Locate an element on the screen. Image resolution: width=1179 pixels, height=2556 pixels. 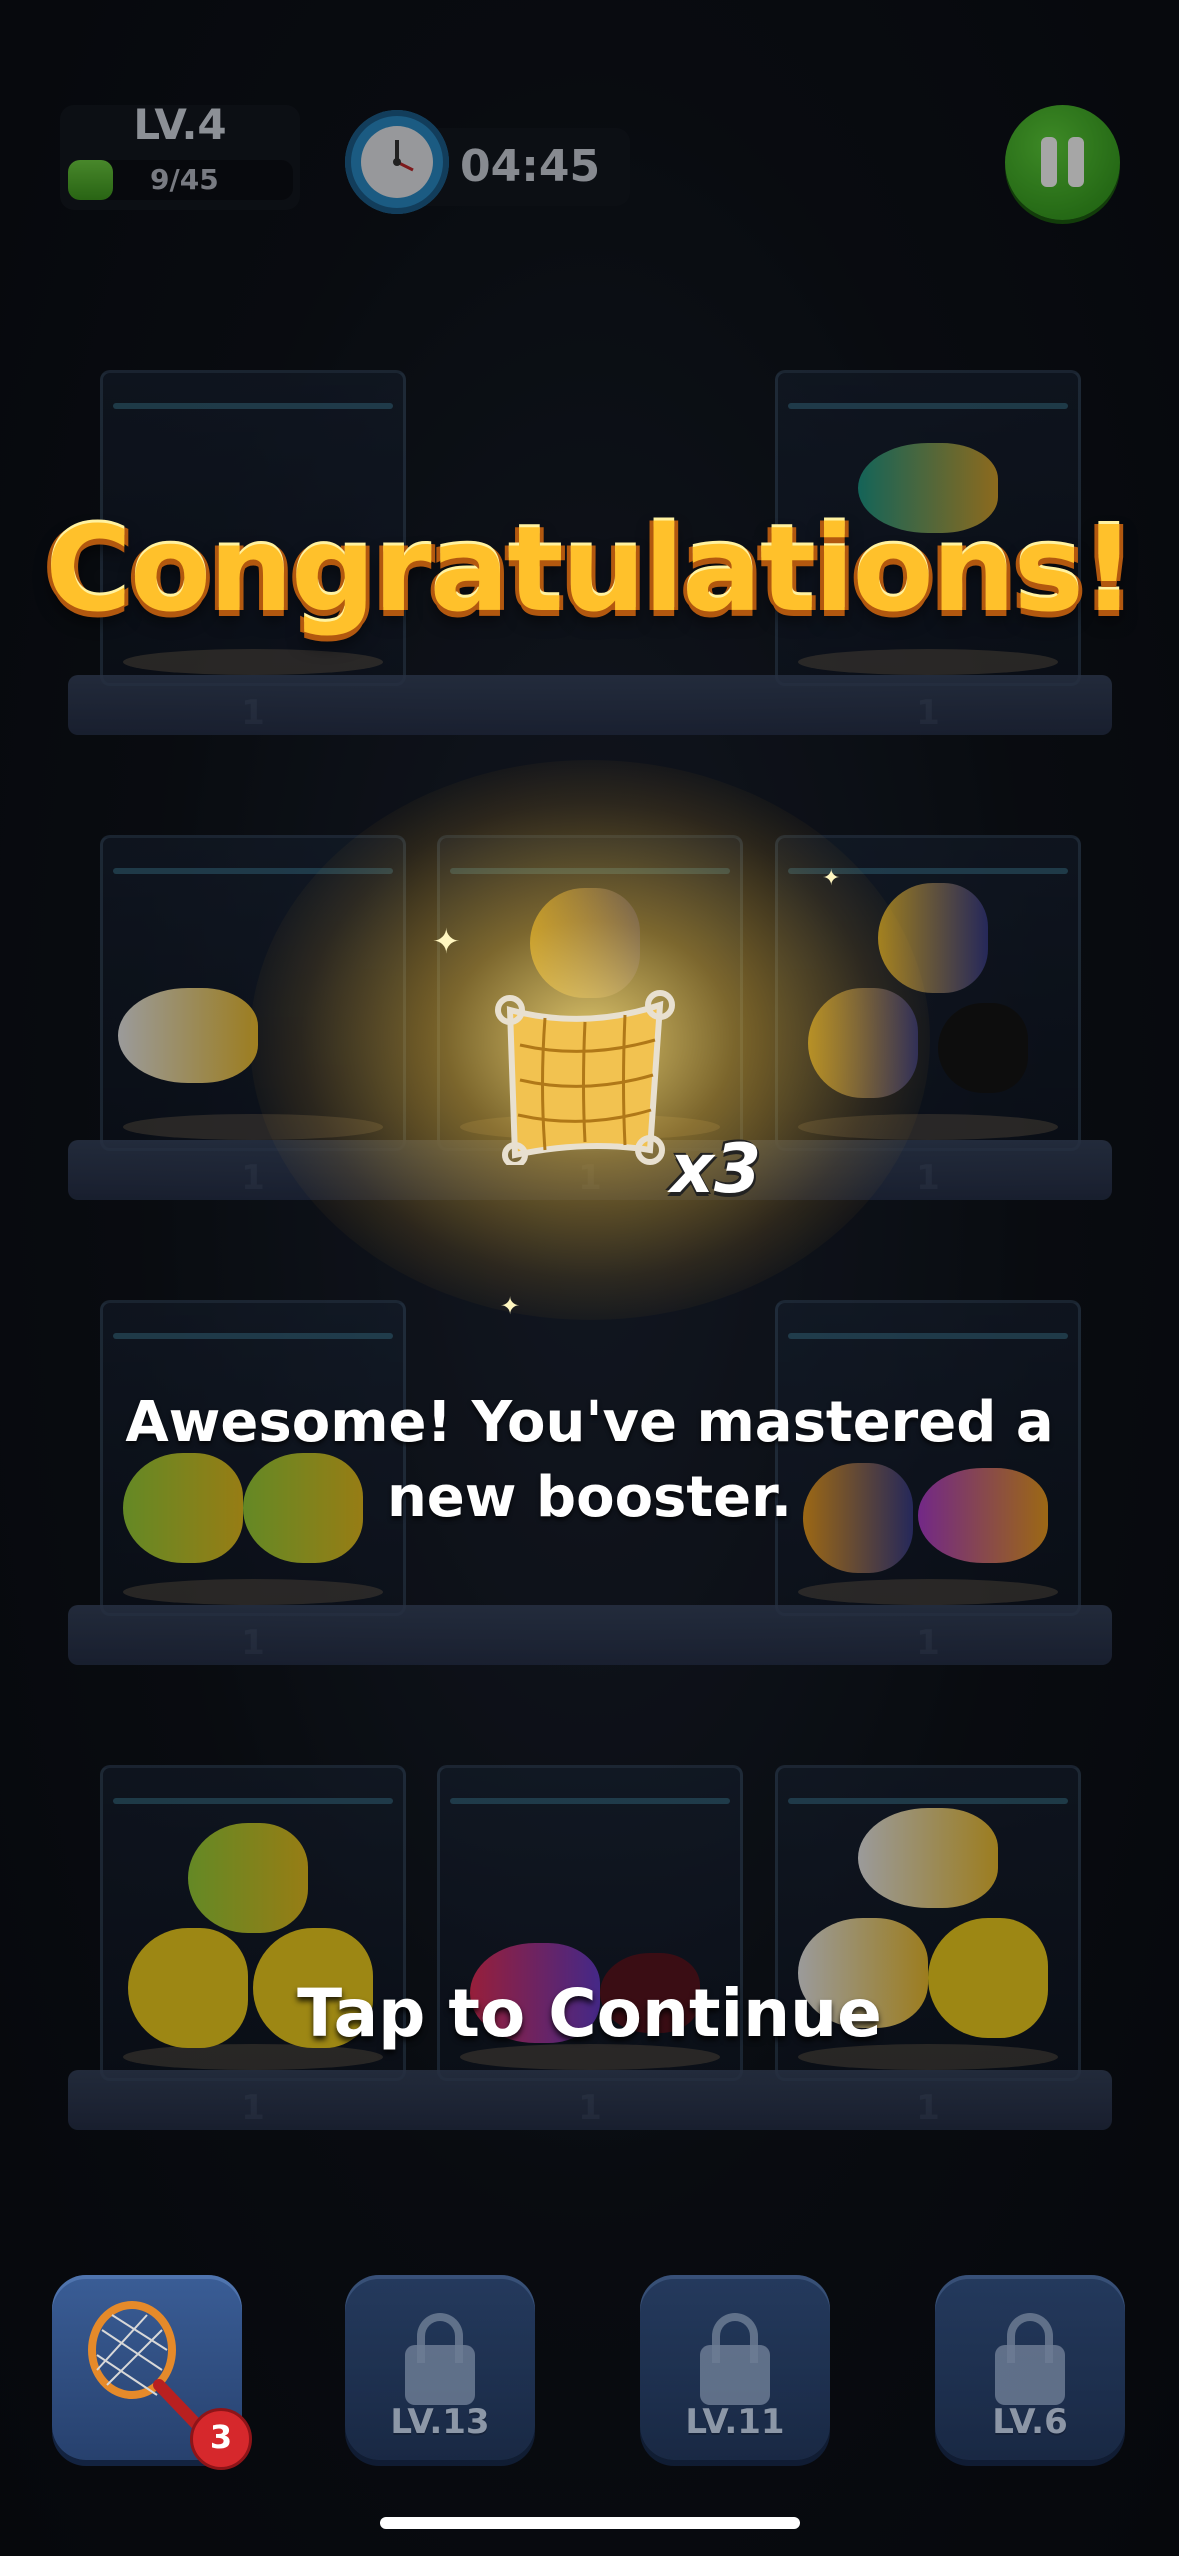
booster-unlock-level: LV.6 is located at coordinates (1030, 2422).